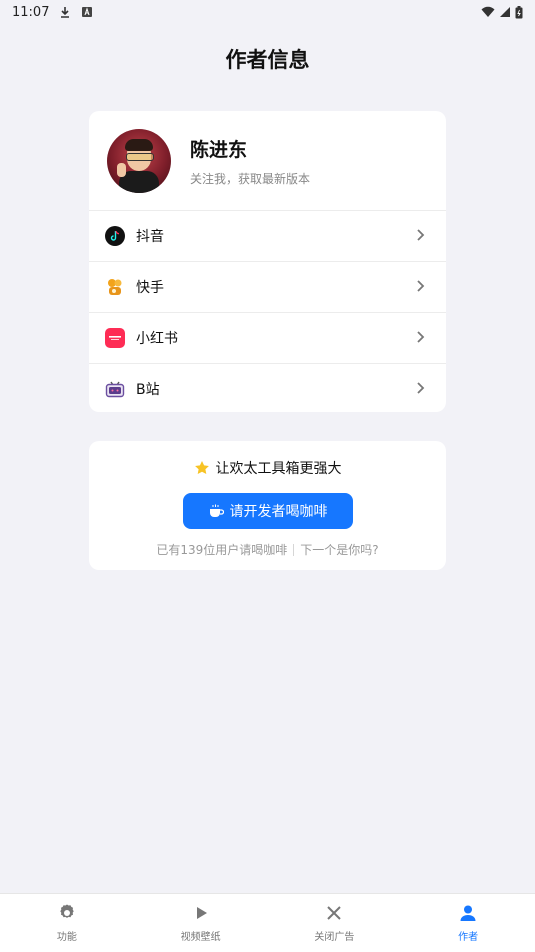  Describe the element at coordinates (66, 937) in the screenshot. I see `tab-label: 功能` at that location.